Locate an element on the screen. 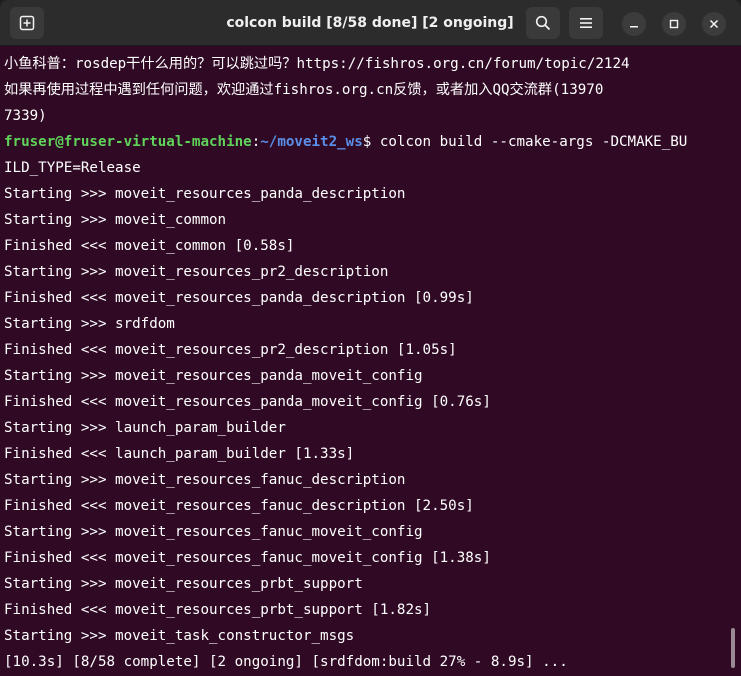 The width and height of the screenshot is (741, 676). title-bar: colcon build [8/58 done] [2 ongoing] is located at coordinates (370, 23).